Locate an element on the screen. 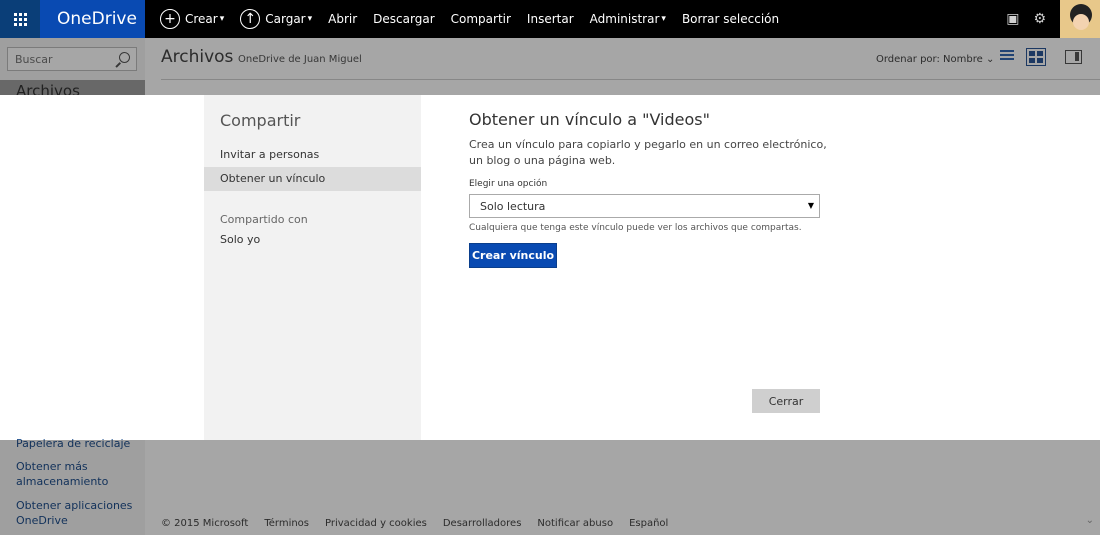 This screenshot has height=535, width=1100. clear-selection-button: Borrar selección is located at coordinates (730, 19).